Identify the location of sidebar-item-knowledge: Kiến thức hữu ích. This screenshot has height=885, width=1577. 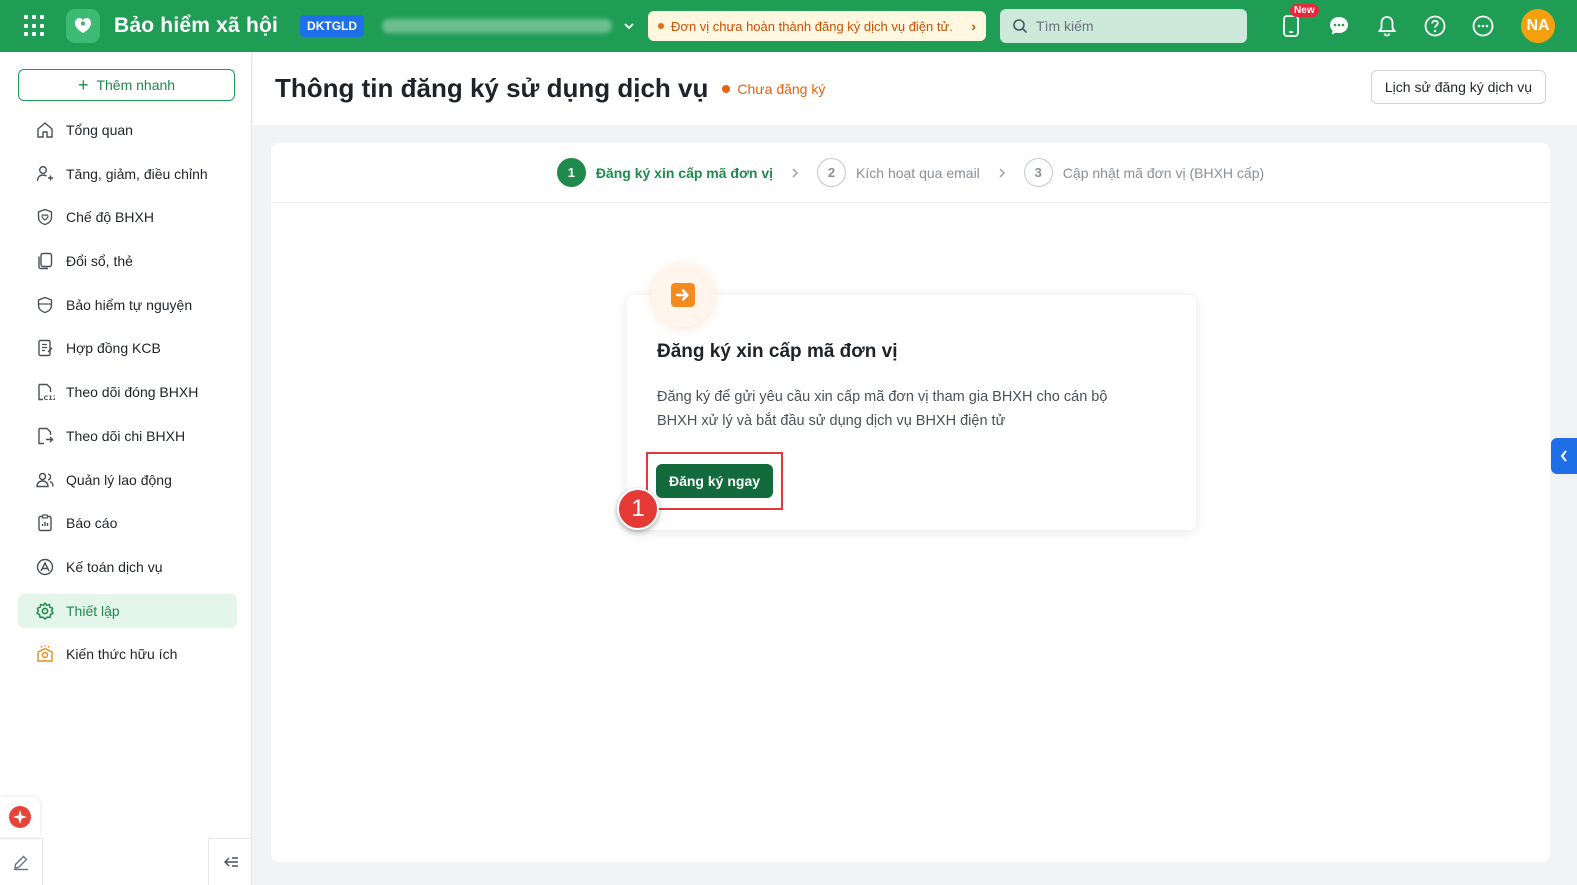
(127, 654).